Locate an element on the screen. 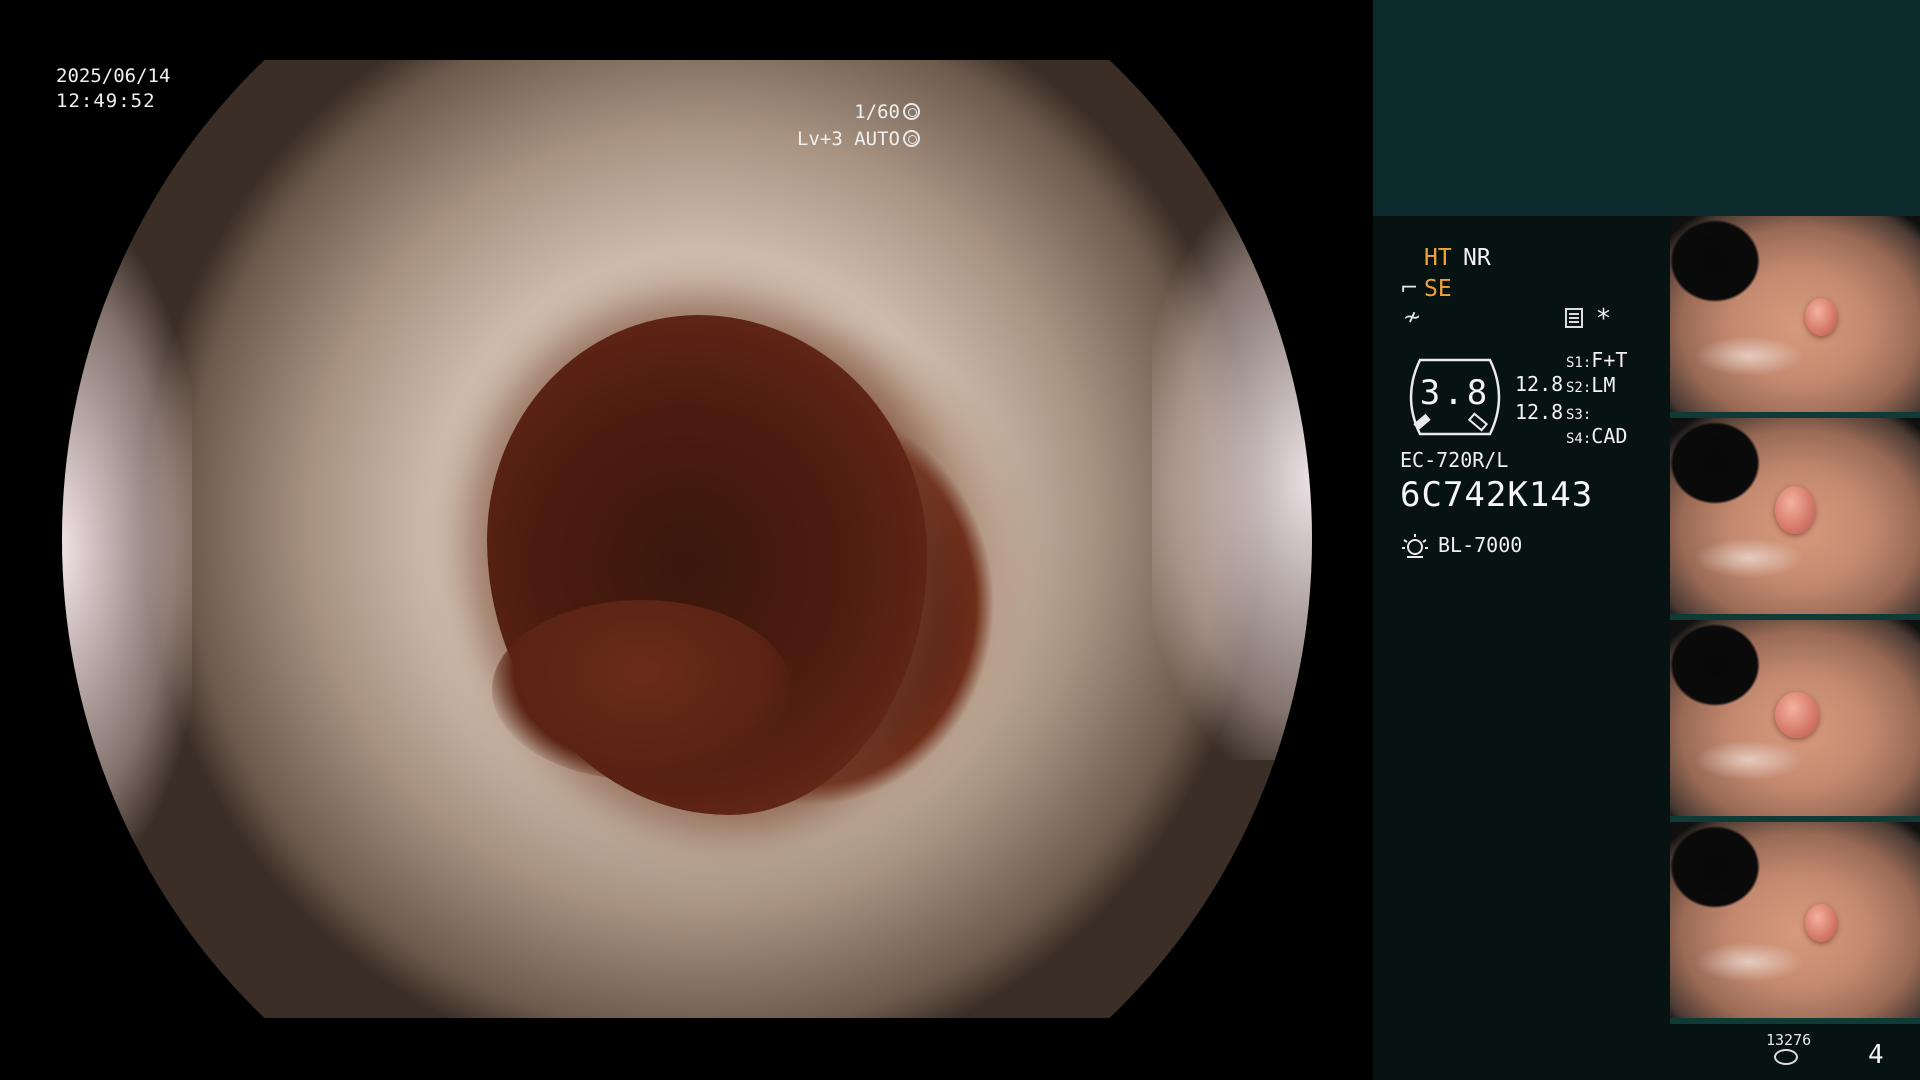 This screenshot has width=1920, height=1080. setting-s1: S1:F+T is located at coordinates (1597, 360).